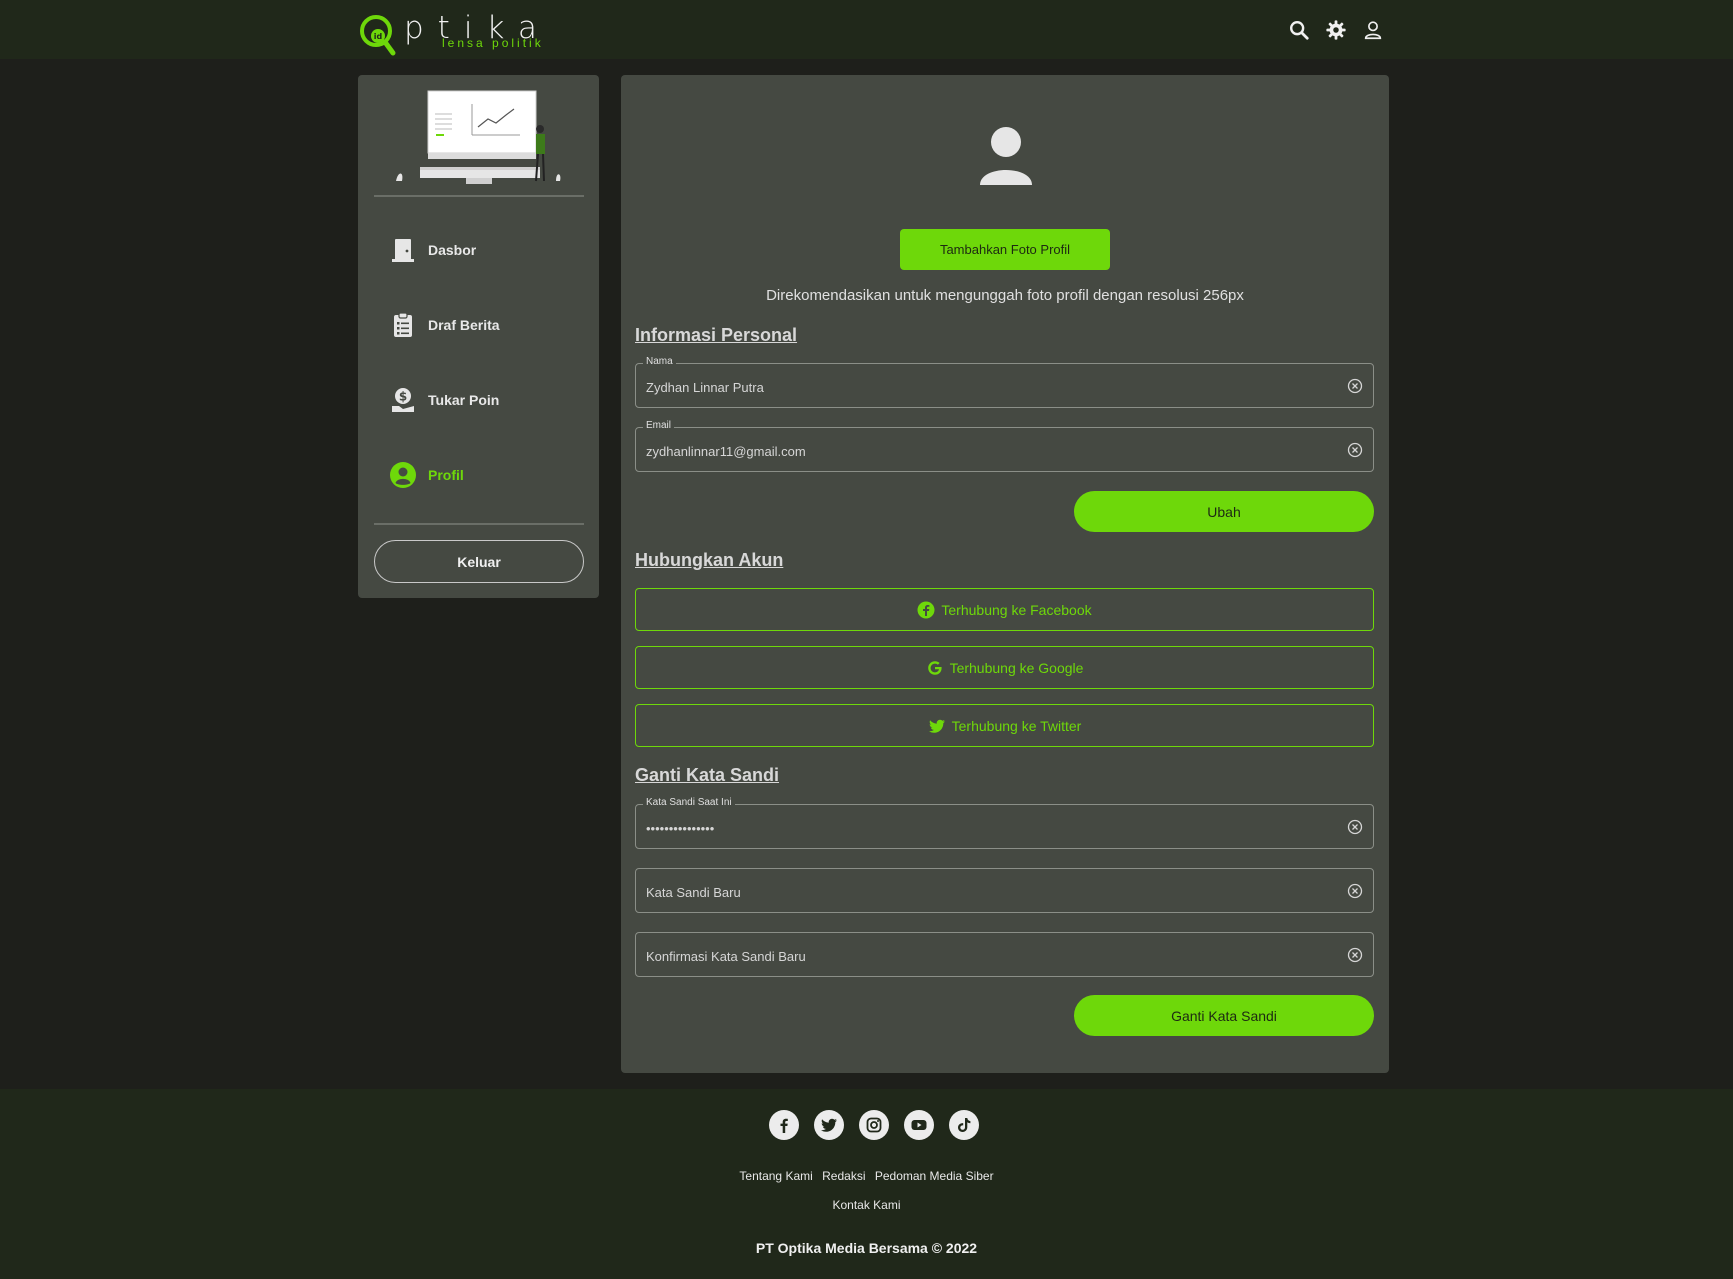 The width and height of the screenshot is (1733, 1279). I want to click on connect-twitter-button: Terhubung ke Twitter, so click(1004, 725).